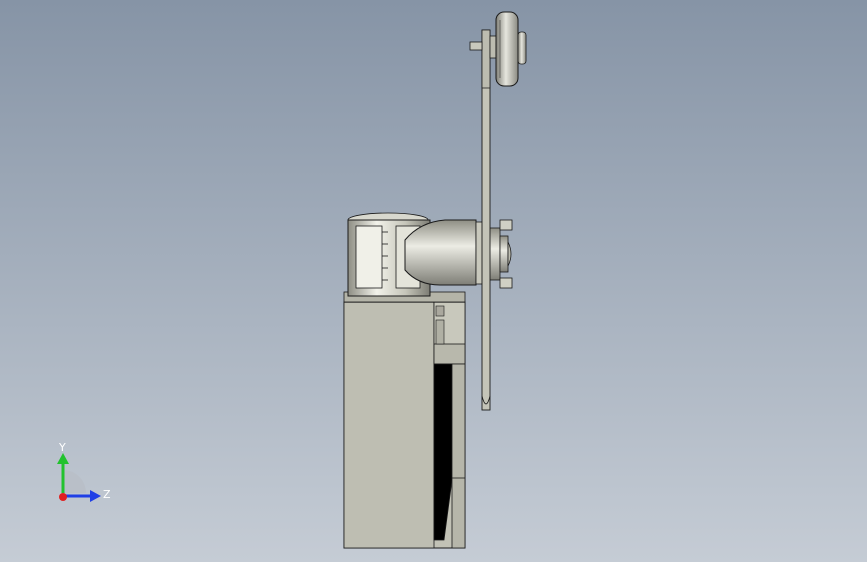  I want to click on x-axis-dot, so click(63, 497).